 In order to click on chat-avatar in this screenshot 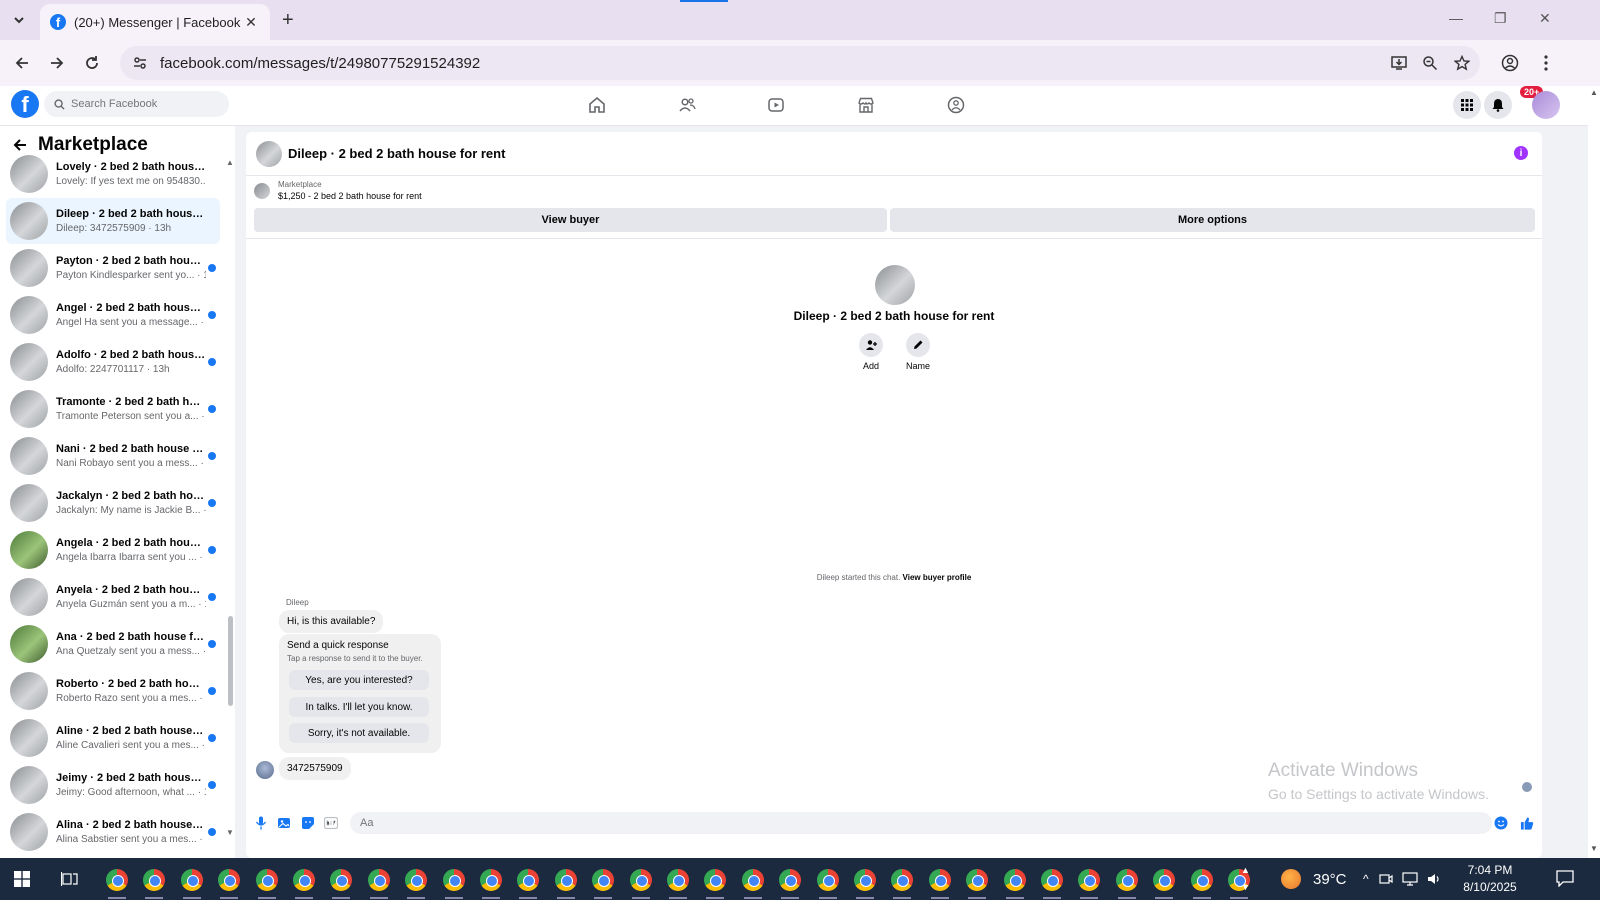, I will do `click(269, 153)`.